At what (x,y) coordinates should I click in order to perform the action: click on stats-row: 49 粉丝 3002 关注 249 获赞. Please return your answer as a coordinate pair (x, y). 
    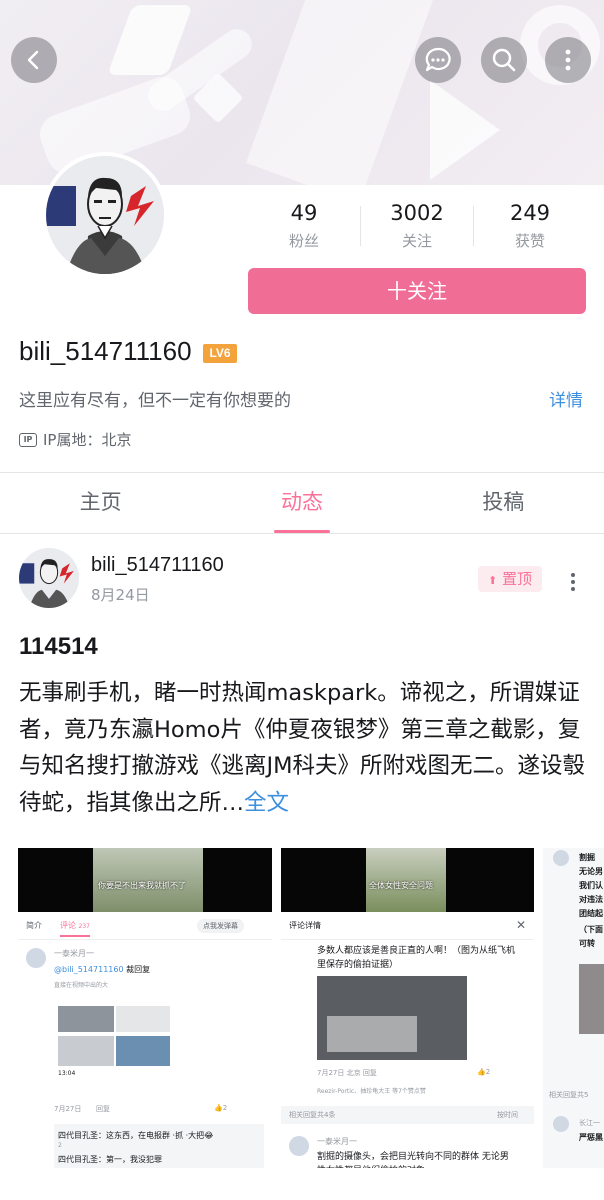
    Looking at the image, I should click on (417, 225).